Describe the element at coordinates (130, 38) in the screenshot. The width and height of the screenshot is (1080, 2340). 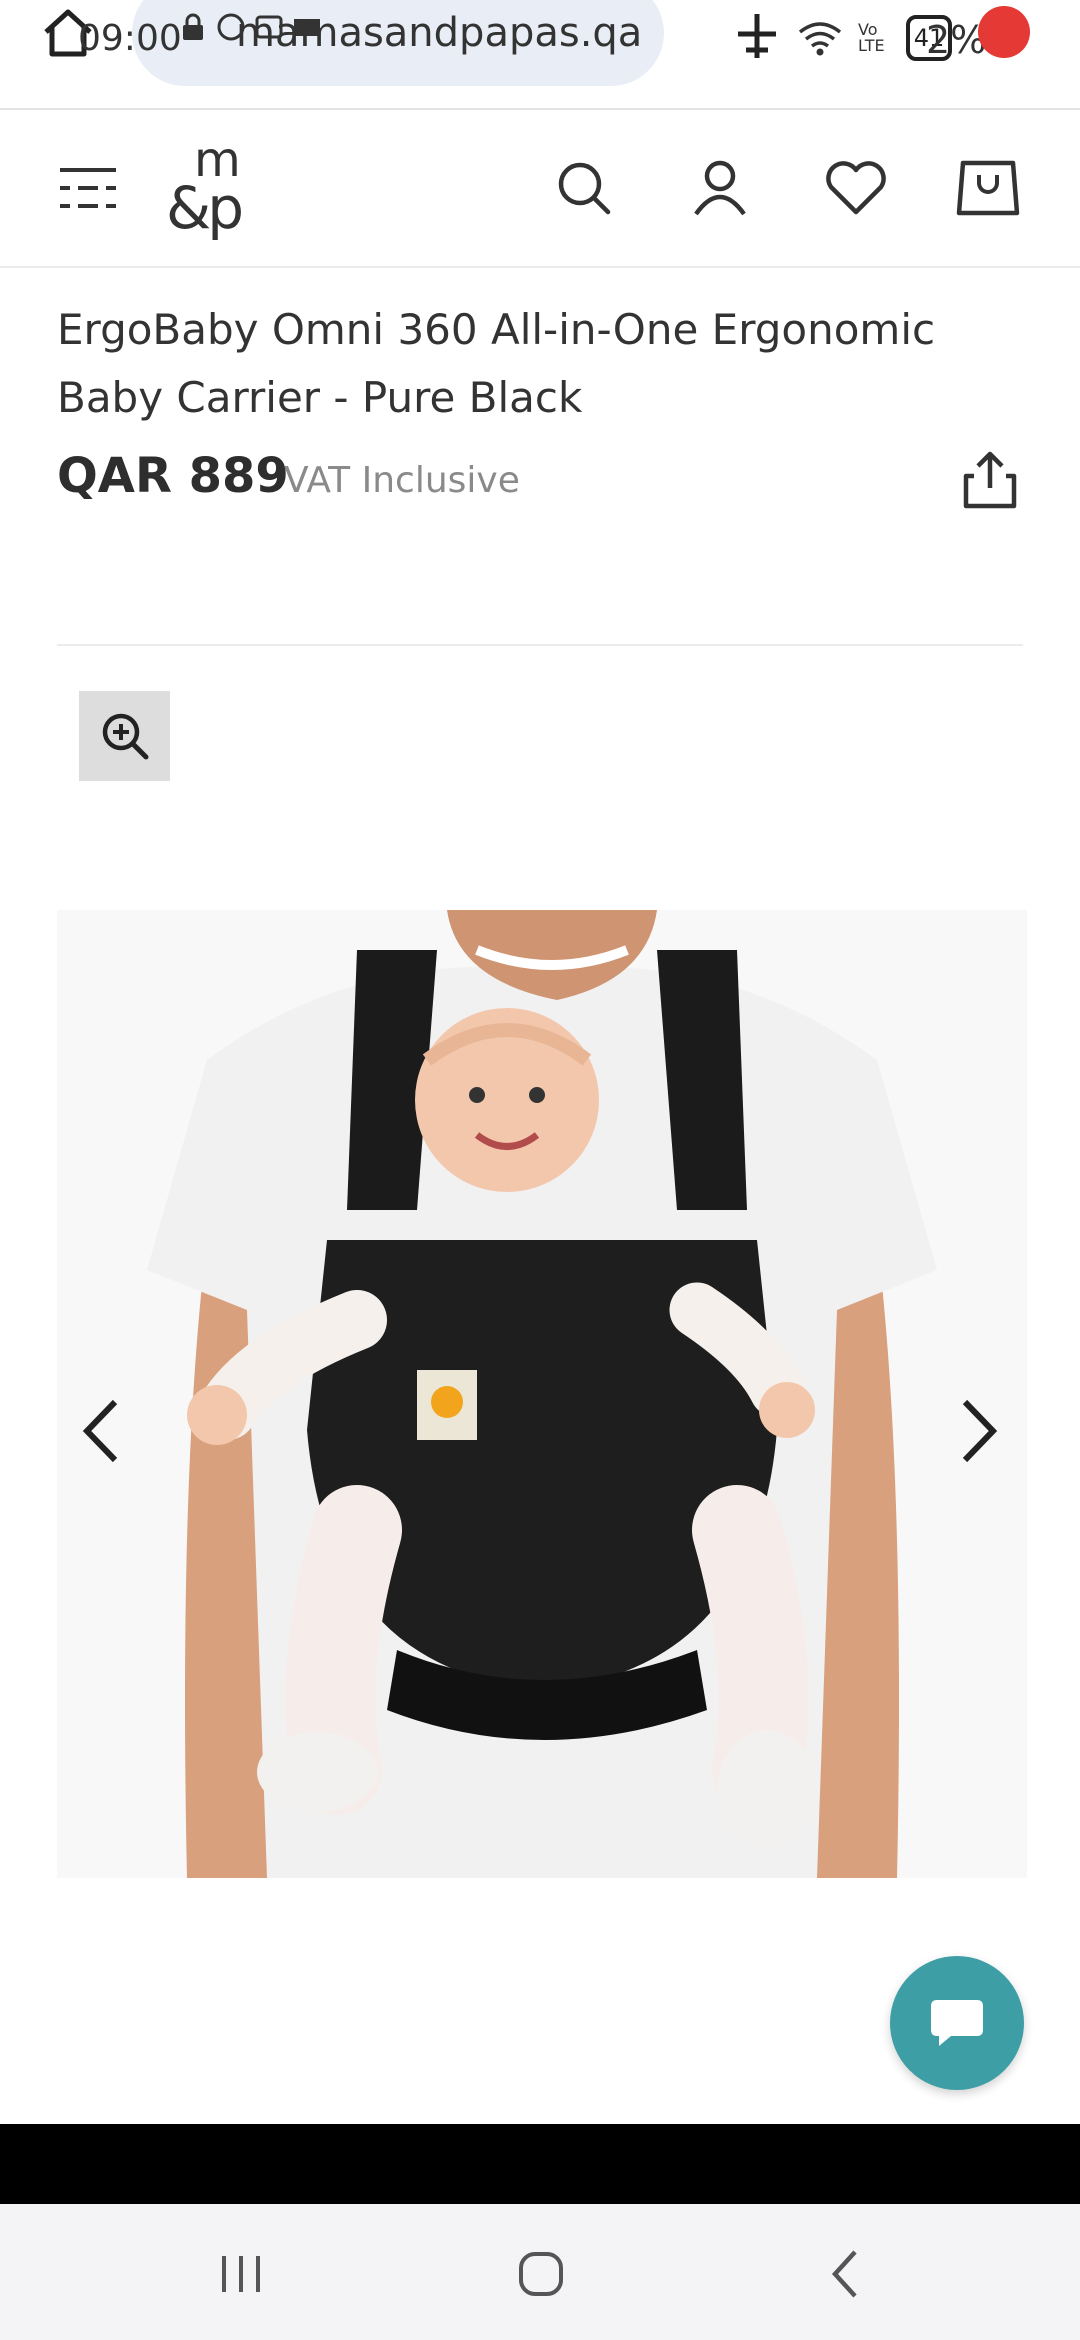
I see `status-time: 09:00` at that location.